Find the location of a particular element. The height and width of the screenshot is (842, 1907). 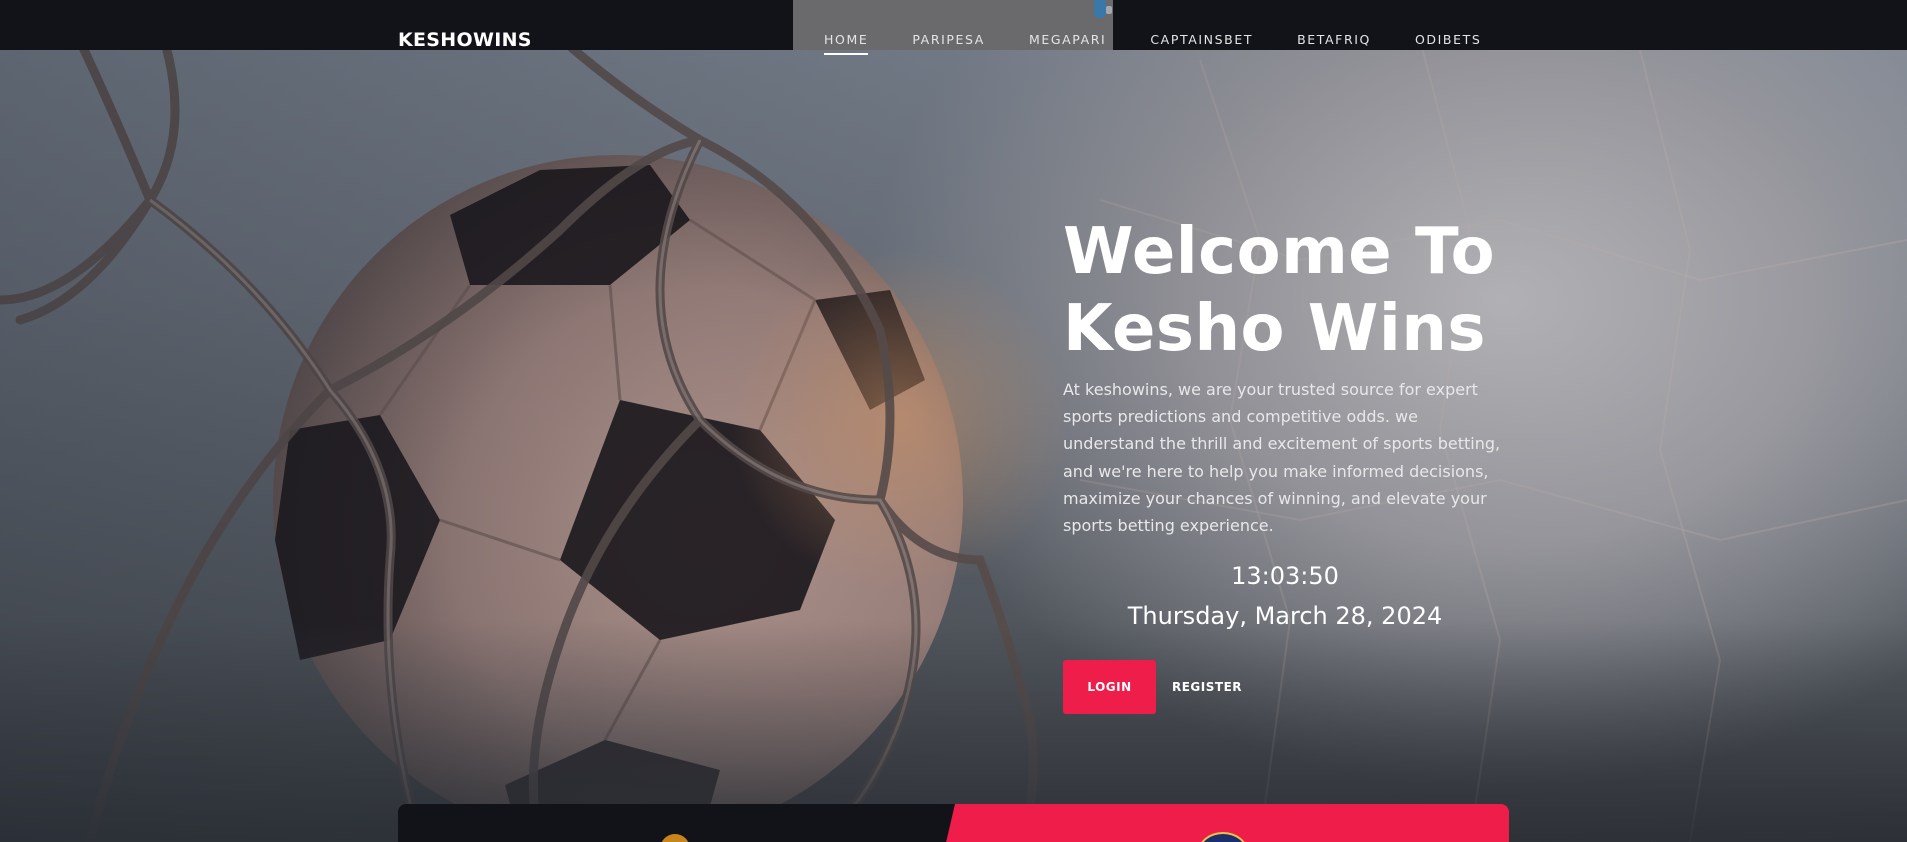

nav-item-megapari: MEGAPARI is located at coordinates (1067, 39).